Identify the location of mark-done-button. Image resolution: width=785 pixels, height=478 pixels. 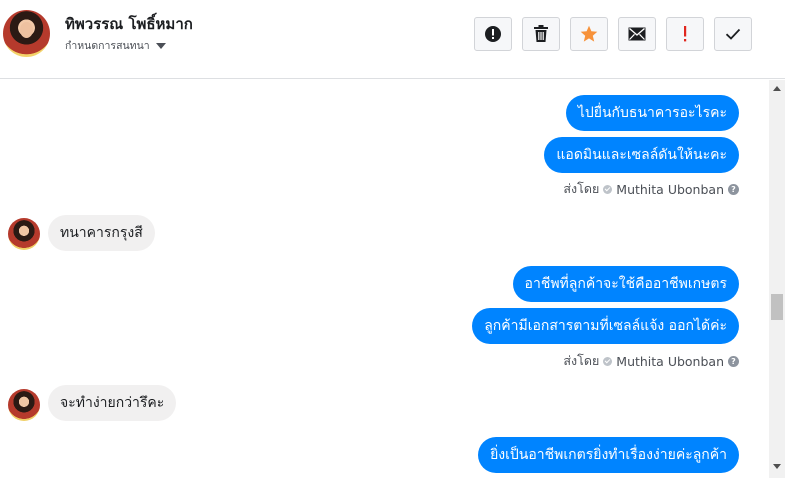
(733, 34).